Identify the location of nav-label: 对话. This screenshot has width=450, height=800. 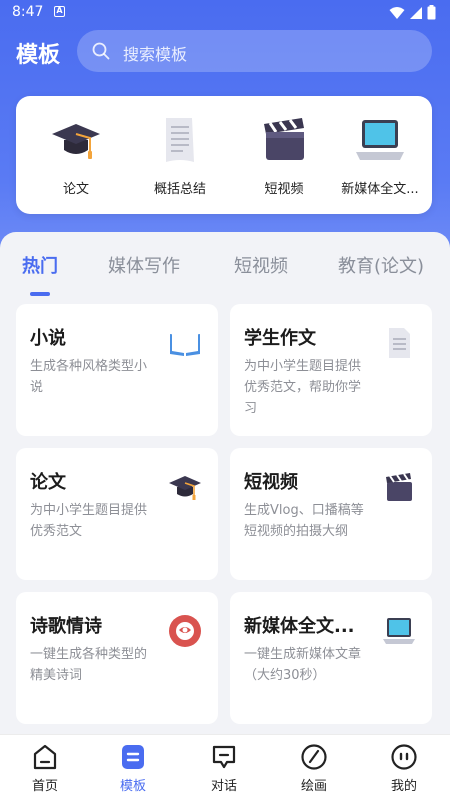
(223, 786).